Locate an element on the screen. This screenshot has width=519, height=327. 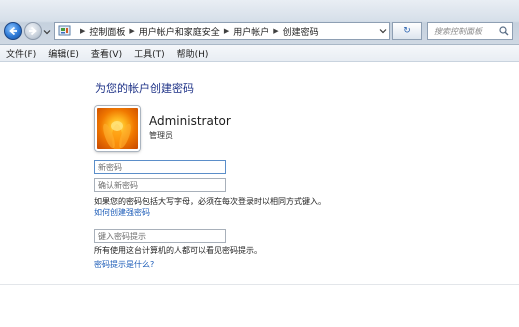
search-placeholder: 搜索控制面板 is located at coordinates (458, 31).